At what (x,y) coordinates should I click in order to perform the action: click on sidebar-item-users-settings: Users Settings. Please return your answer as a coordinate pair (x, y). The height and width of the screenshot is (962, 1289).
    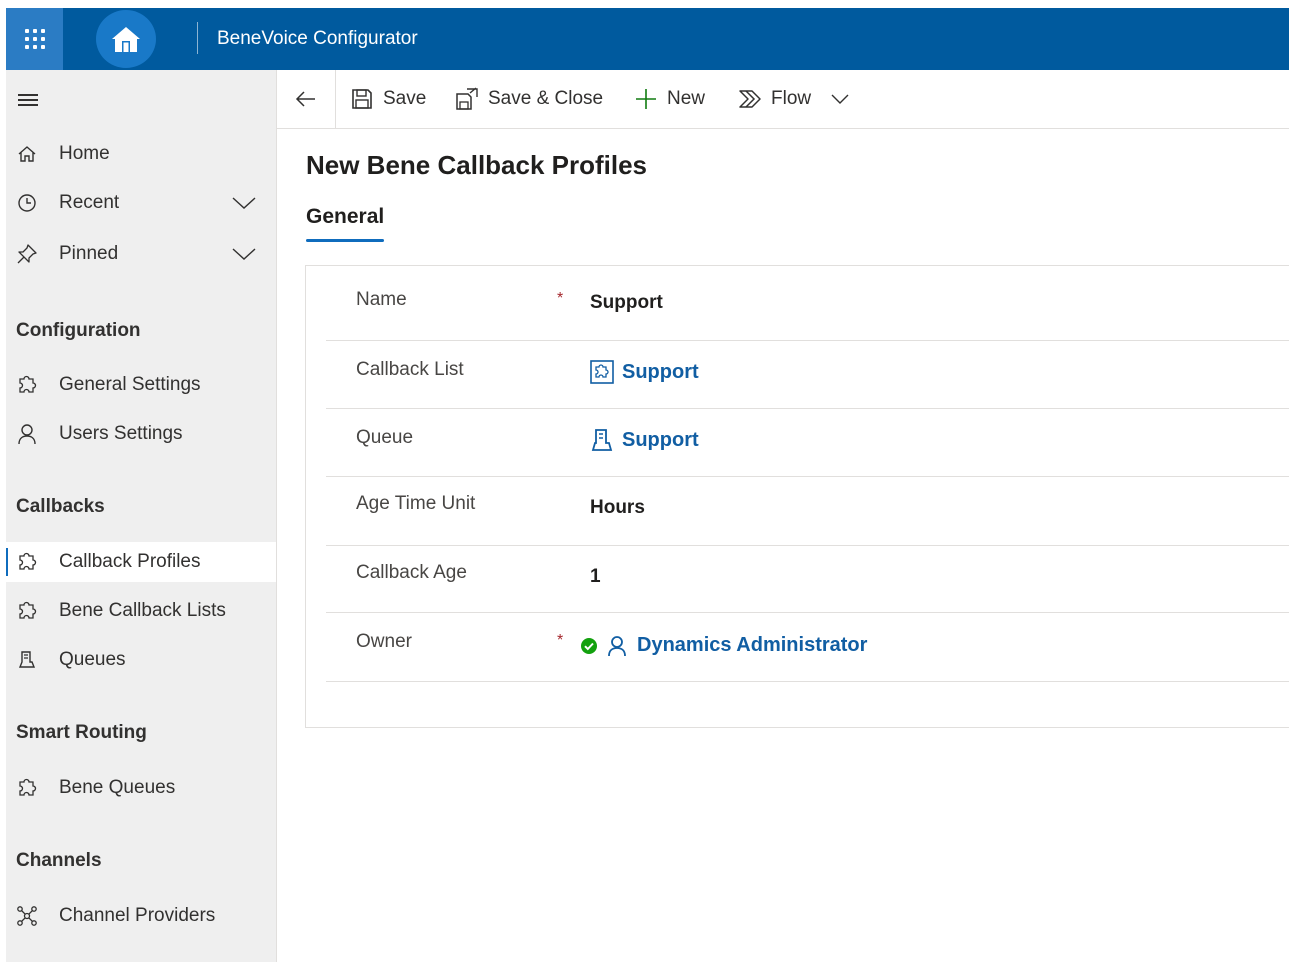
    Looking at the image, I should click on (141, 434).